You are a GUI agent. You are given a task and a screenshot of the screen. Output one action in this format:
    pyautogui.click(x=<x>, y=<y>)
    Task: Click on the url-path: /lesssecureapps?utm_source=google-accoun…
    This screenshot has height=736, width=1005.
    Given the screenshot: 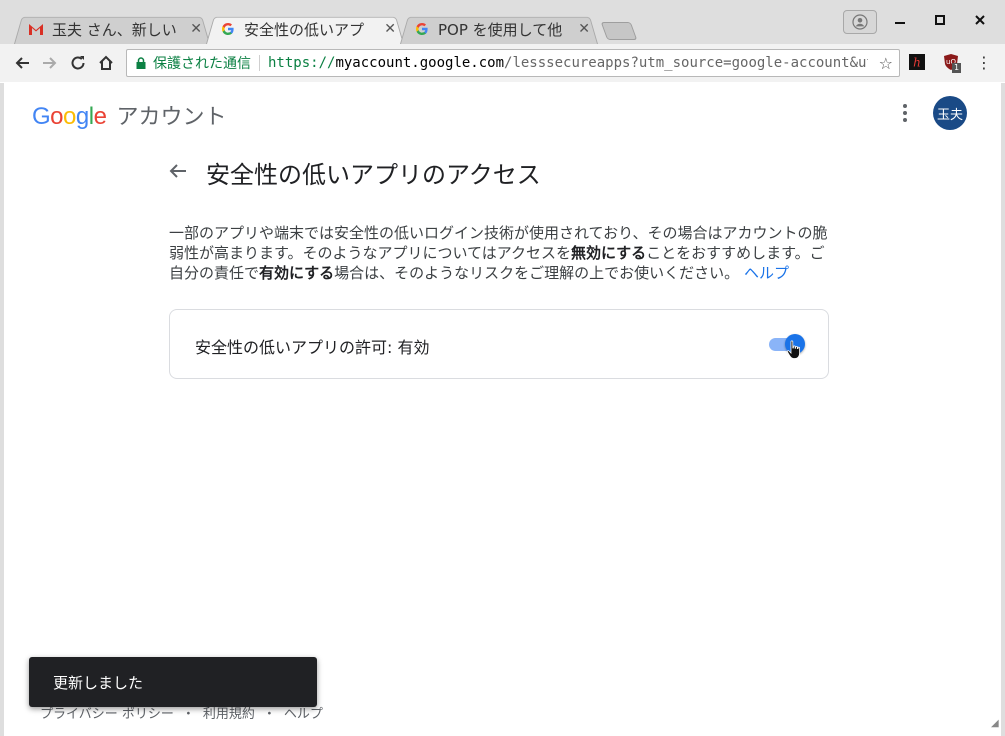 What is the action you would take?
    pyautogui.click(x=686, y=63)
    